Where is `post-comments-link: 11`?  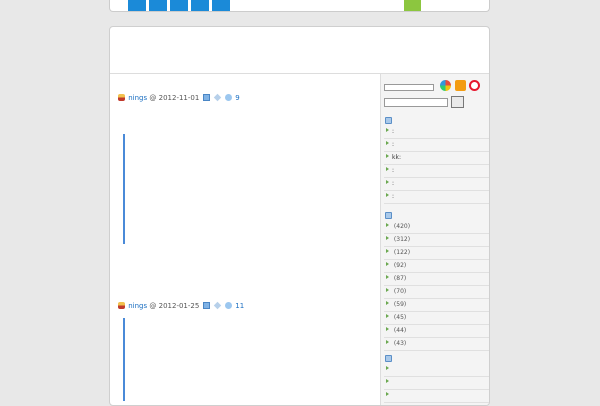 post-comments-link: 11 is located at coordinates (239, 306).